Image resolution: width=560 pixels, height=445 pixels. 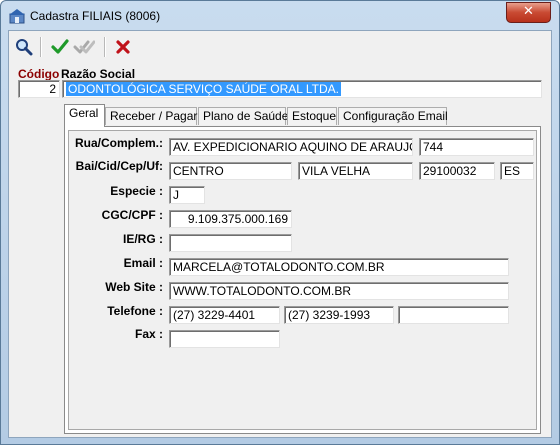 I want to click on cep-field: 29100032, so click(x=457, y=171).